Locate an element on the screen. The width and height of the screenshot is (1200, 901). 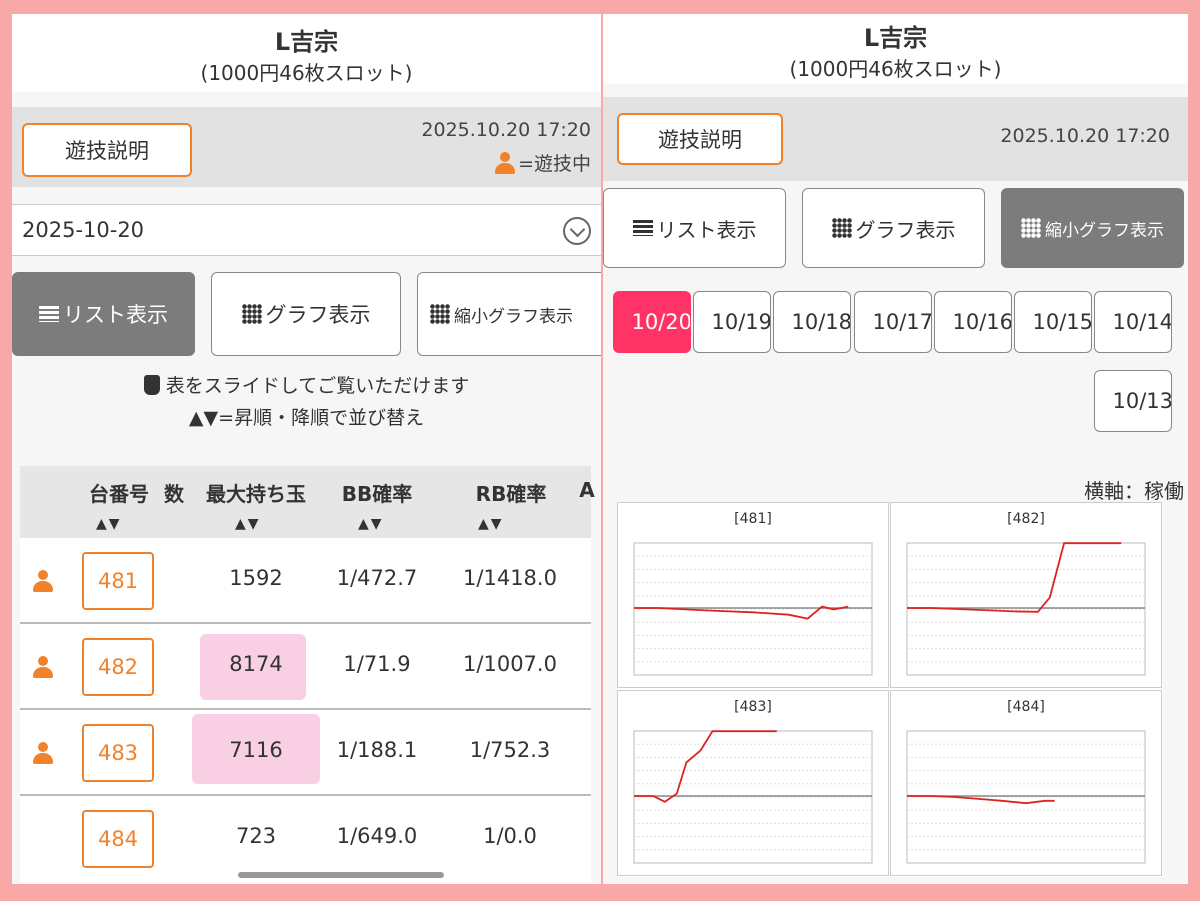
graph-cell-481: [481] is located at coordinates (753, 595).